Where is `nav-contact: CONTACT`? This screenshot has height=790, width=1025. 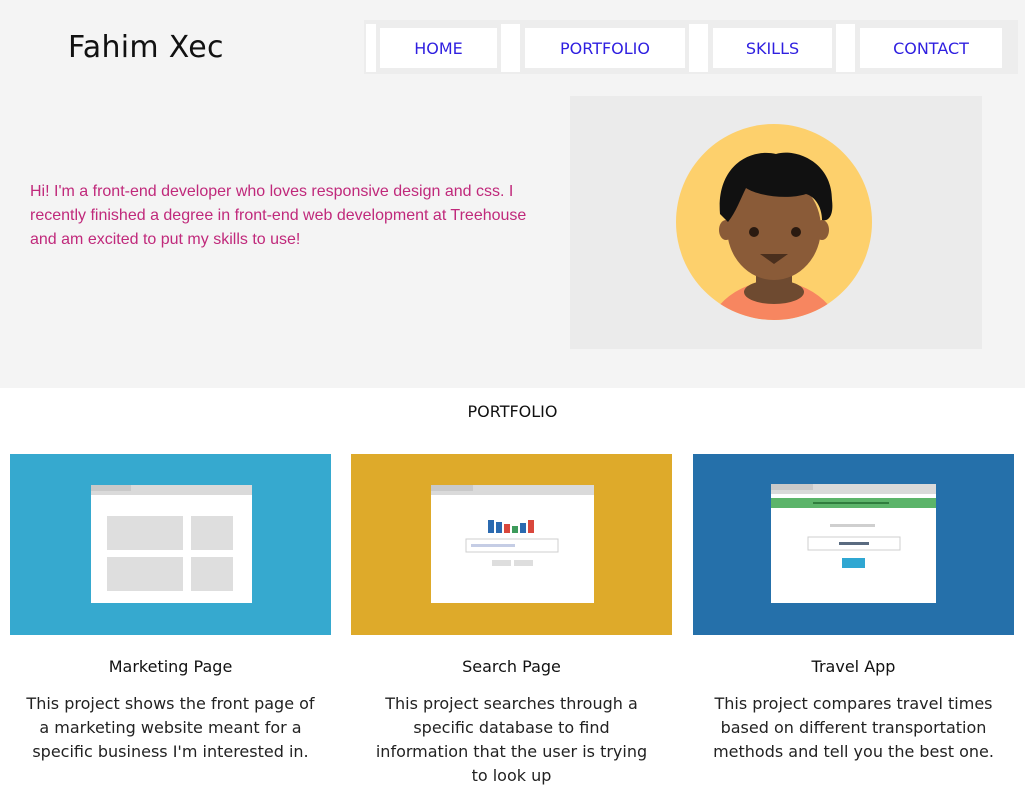 nav-contact: CONTACT is located at coordinates (931, 48).